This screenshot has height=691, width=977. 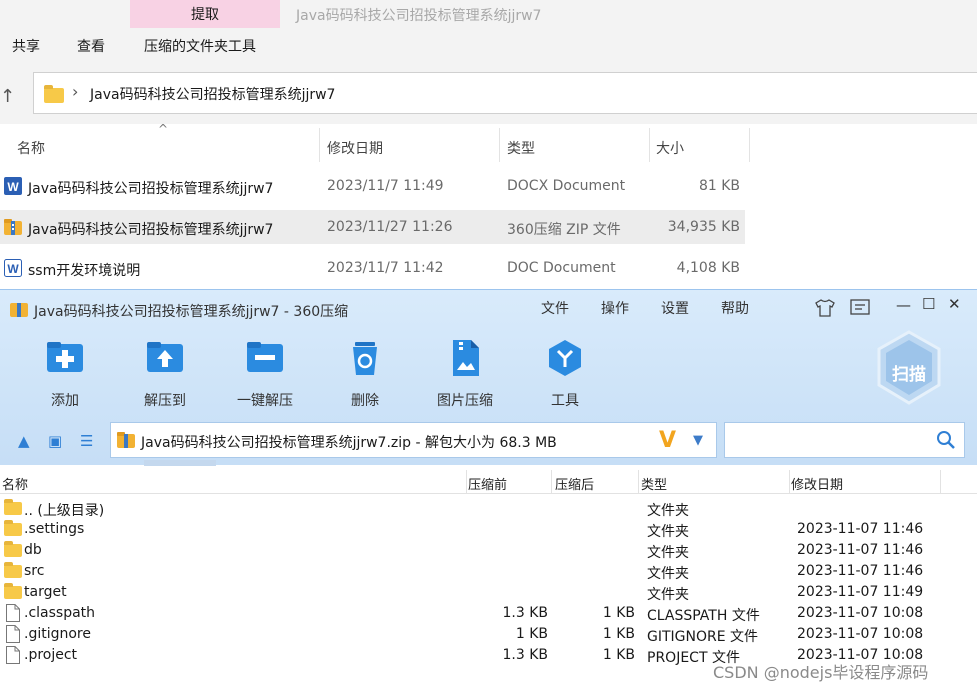 What do you see at coordinates (487, 483) in the screenshot?
I see `col-before: 压缩前` at bounding box center [487, 483].